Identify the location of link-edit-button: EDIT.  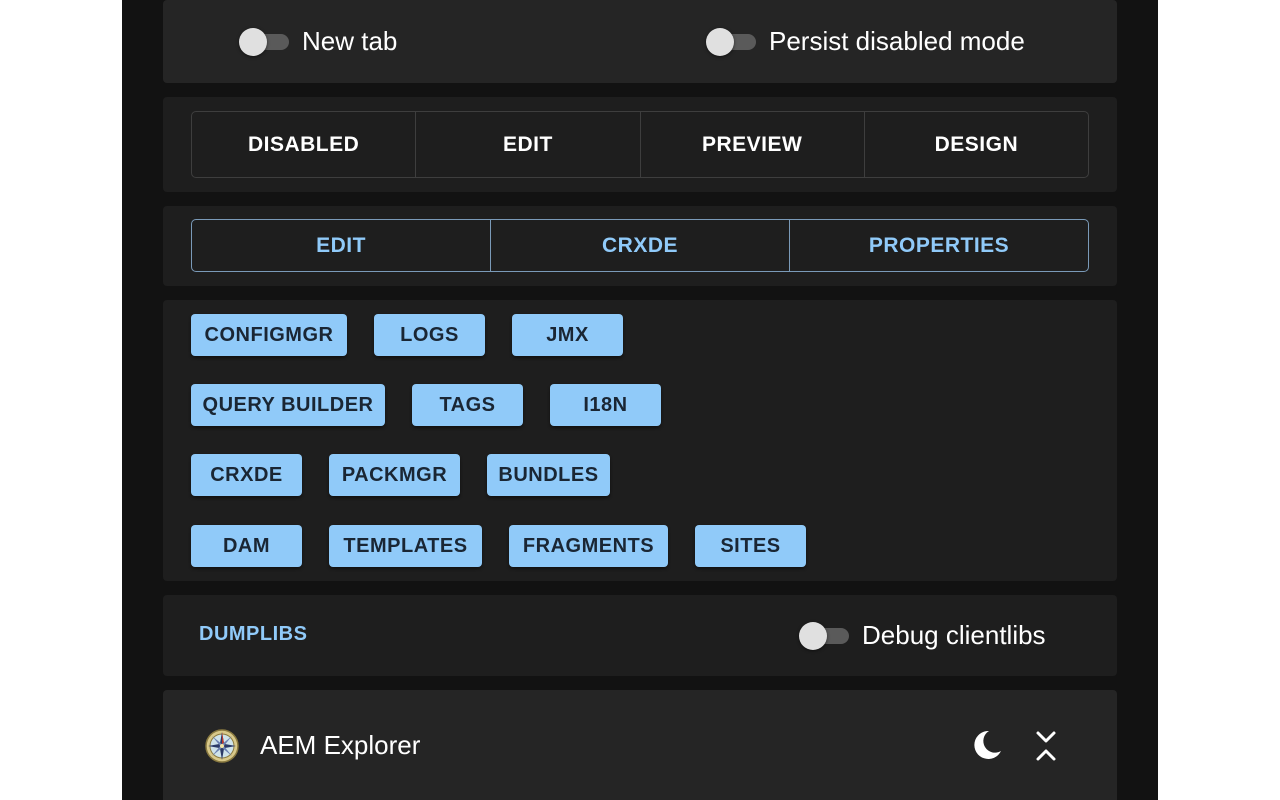
(341, 245).